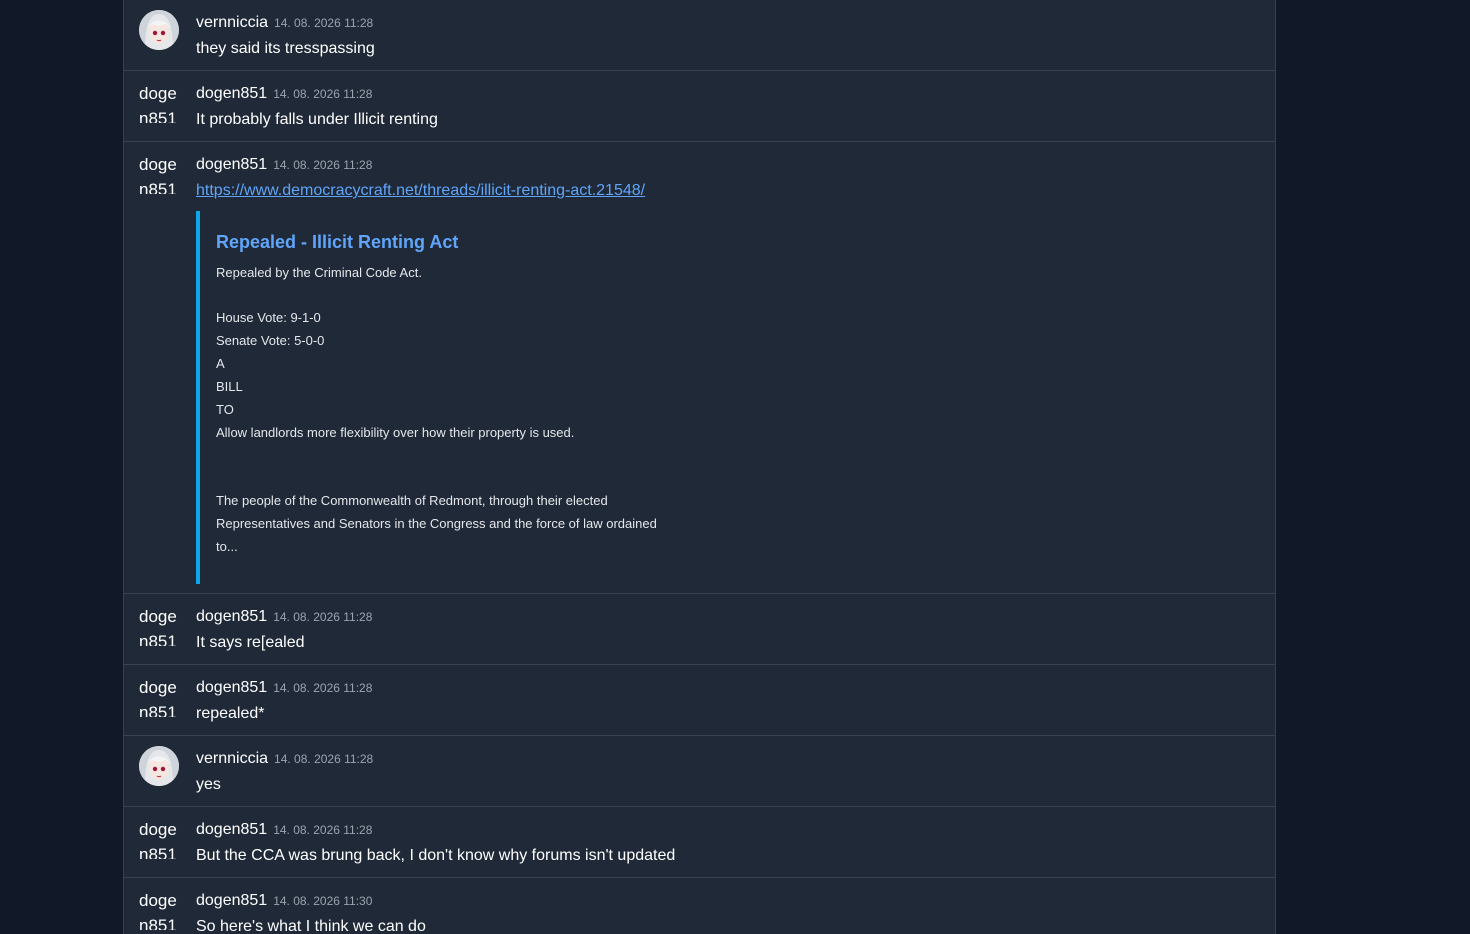 The height and width of the screenshot is (934, 1470). What do you see at coordinates (268, 317) in the screenshot?
I see `embed-line: House Vote: 9-1-0` at bounding box center [268, 317].